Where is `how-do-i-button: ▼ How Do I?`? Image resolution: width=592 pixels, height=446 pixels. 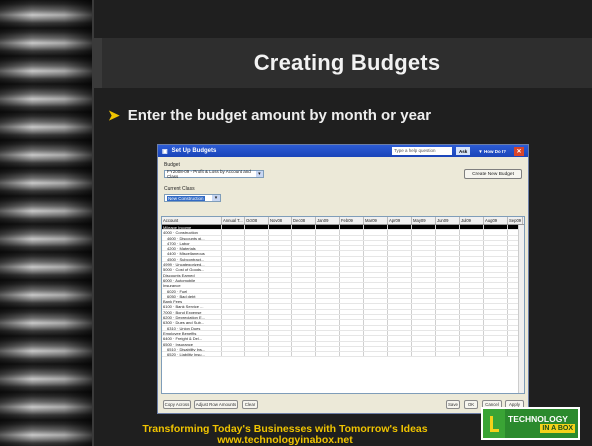
how-do-i-button: ▼ How Do I? is located at coordinates (492, 151).